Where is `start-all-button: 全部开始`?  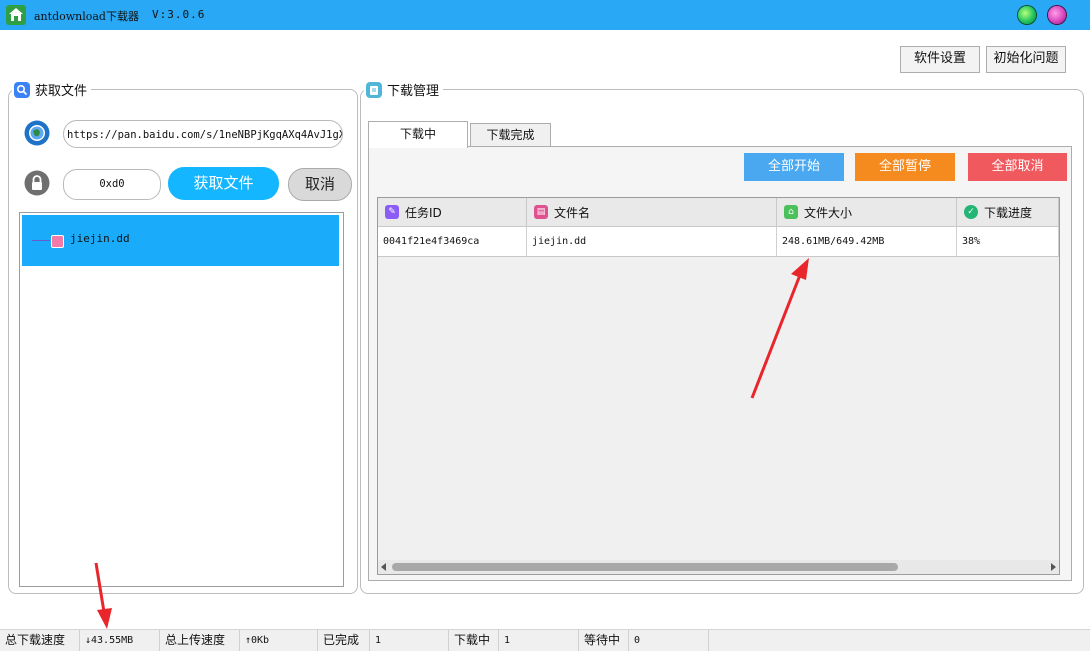
start-all-button: 全部开始 is located at coordinates (794, 167).